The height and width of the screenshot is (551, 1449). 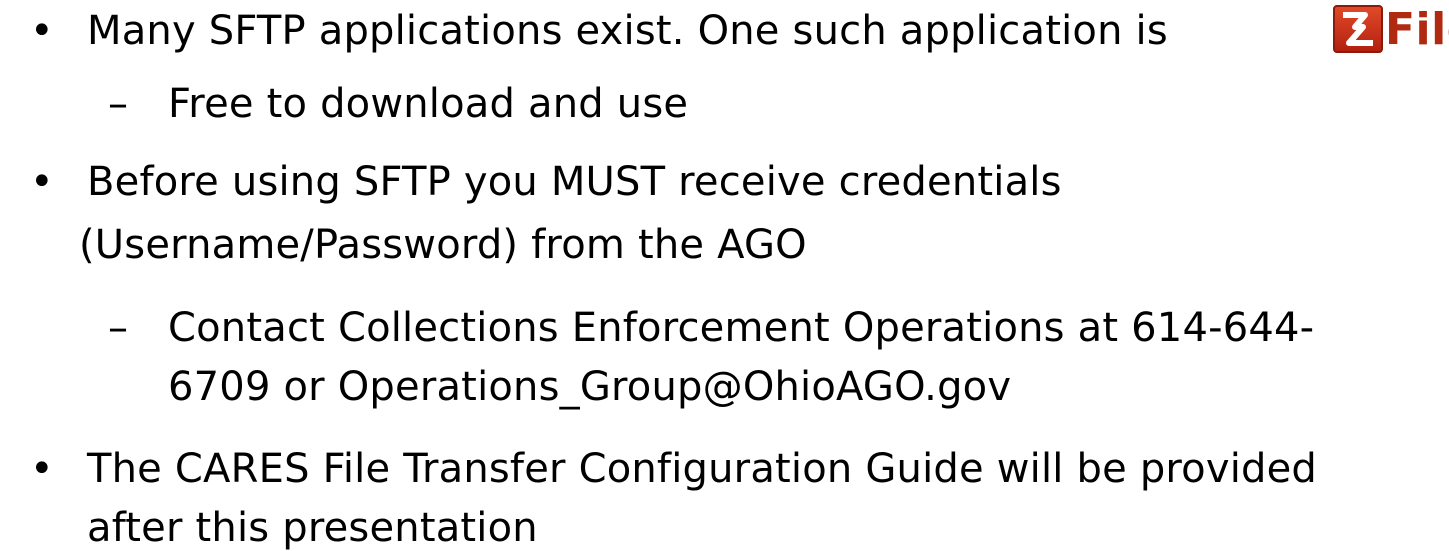 I want to click on filezilla-logo-icon, so click(x=1358, y=29).